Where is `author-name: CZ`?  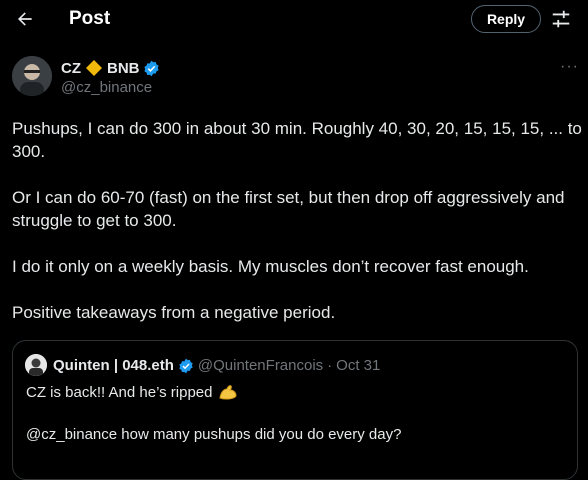
author-name: CZ is located at coordinates (71, 68).